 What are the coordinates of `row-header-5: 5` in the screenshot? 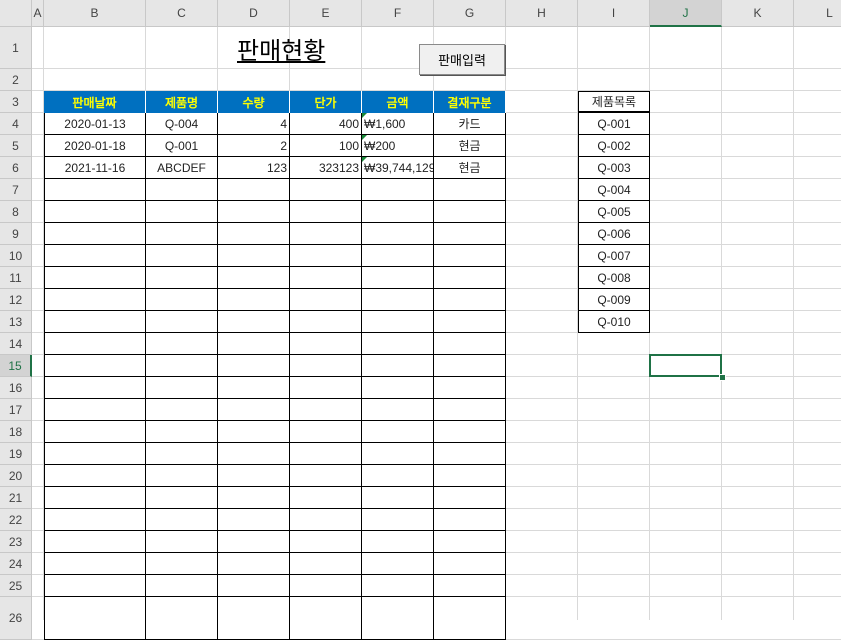 It's located at (16, 146).